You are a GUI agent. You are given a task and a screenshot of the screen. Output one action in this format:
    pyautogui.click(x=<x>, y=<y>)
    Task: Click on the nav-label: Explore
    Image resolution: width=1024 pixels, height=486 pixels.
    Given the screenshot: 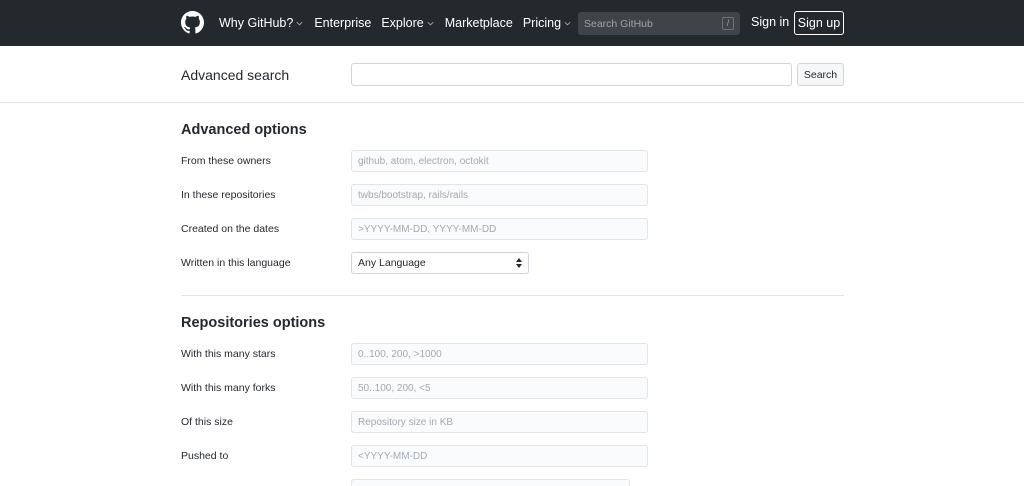 What is the action you would take?
    pyautogui.click(x=402, y=23)
    